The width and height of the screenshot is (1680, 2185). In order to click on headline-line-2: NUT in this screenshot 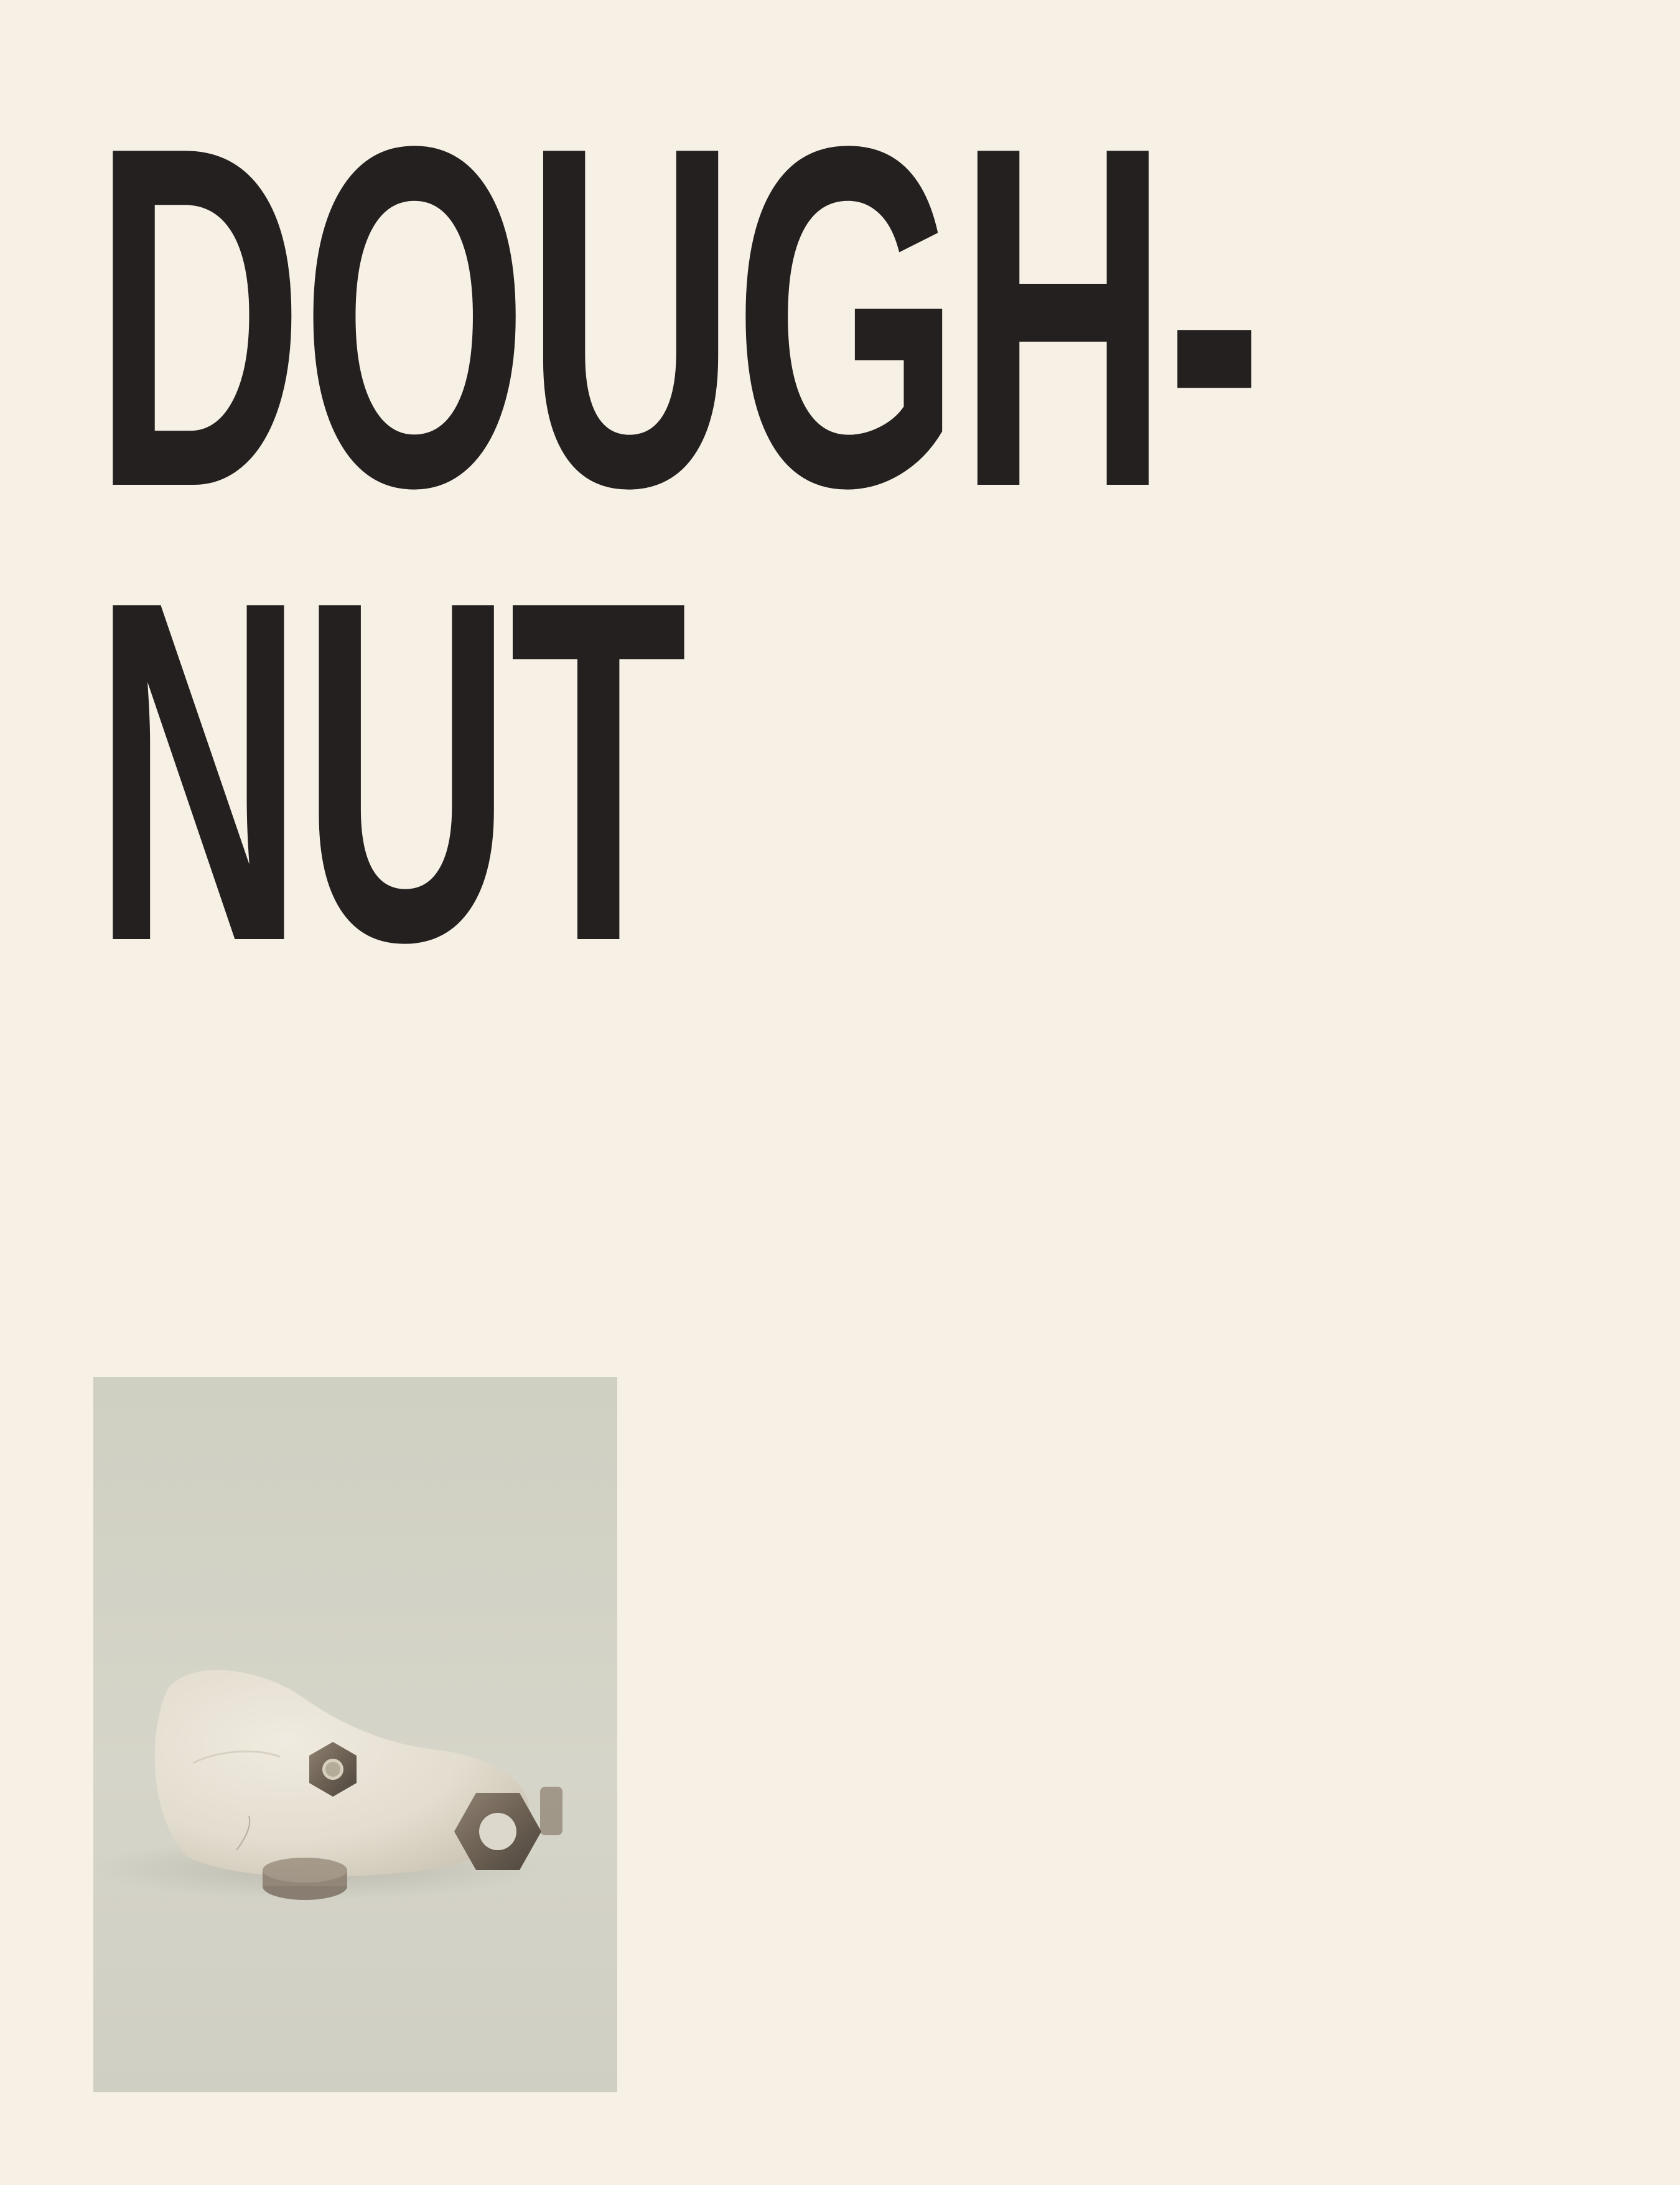, I will do `click(391, 771)`.